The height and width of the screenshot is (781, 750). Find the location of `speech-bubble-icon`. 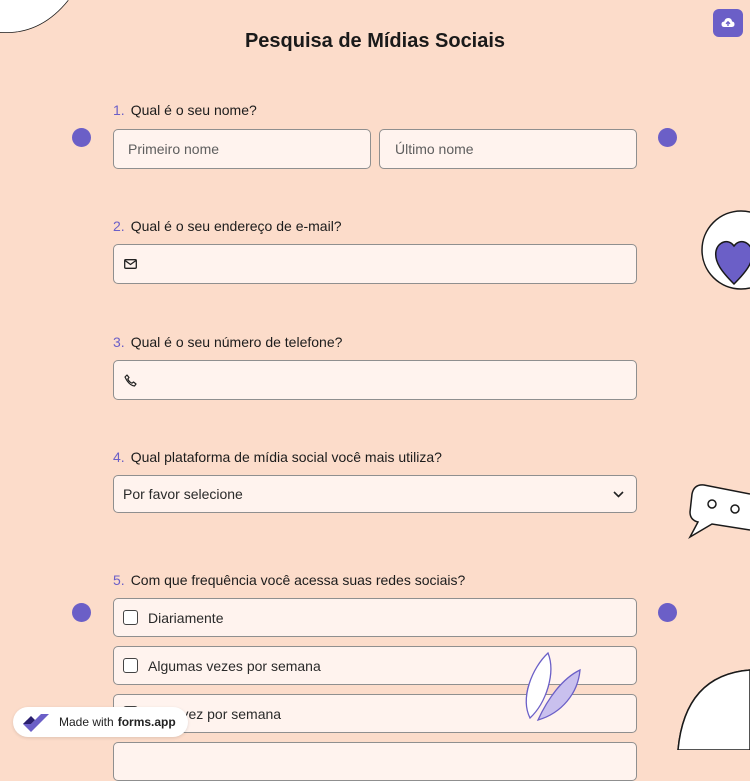

speech-bubble-icon is located at coordinates (719, 512).